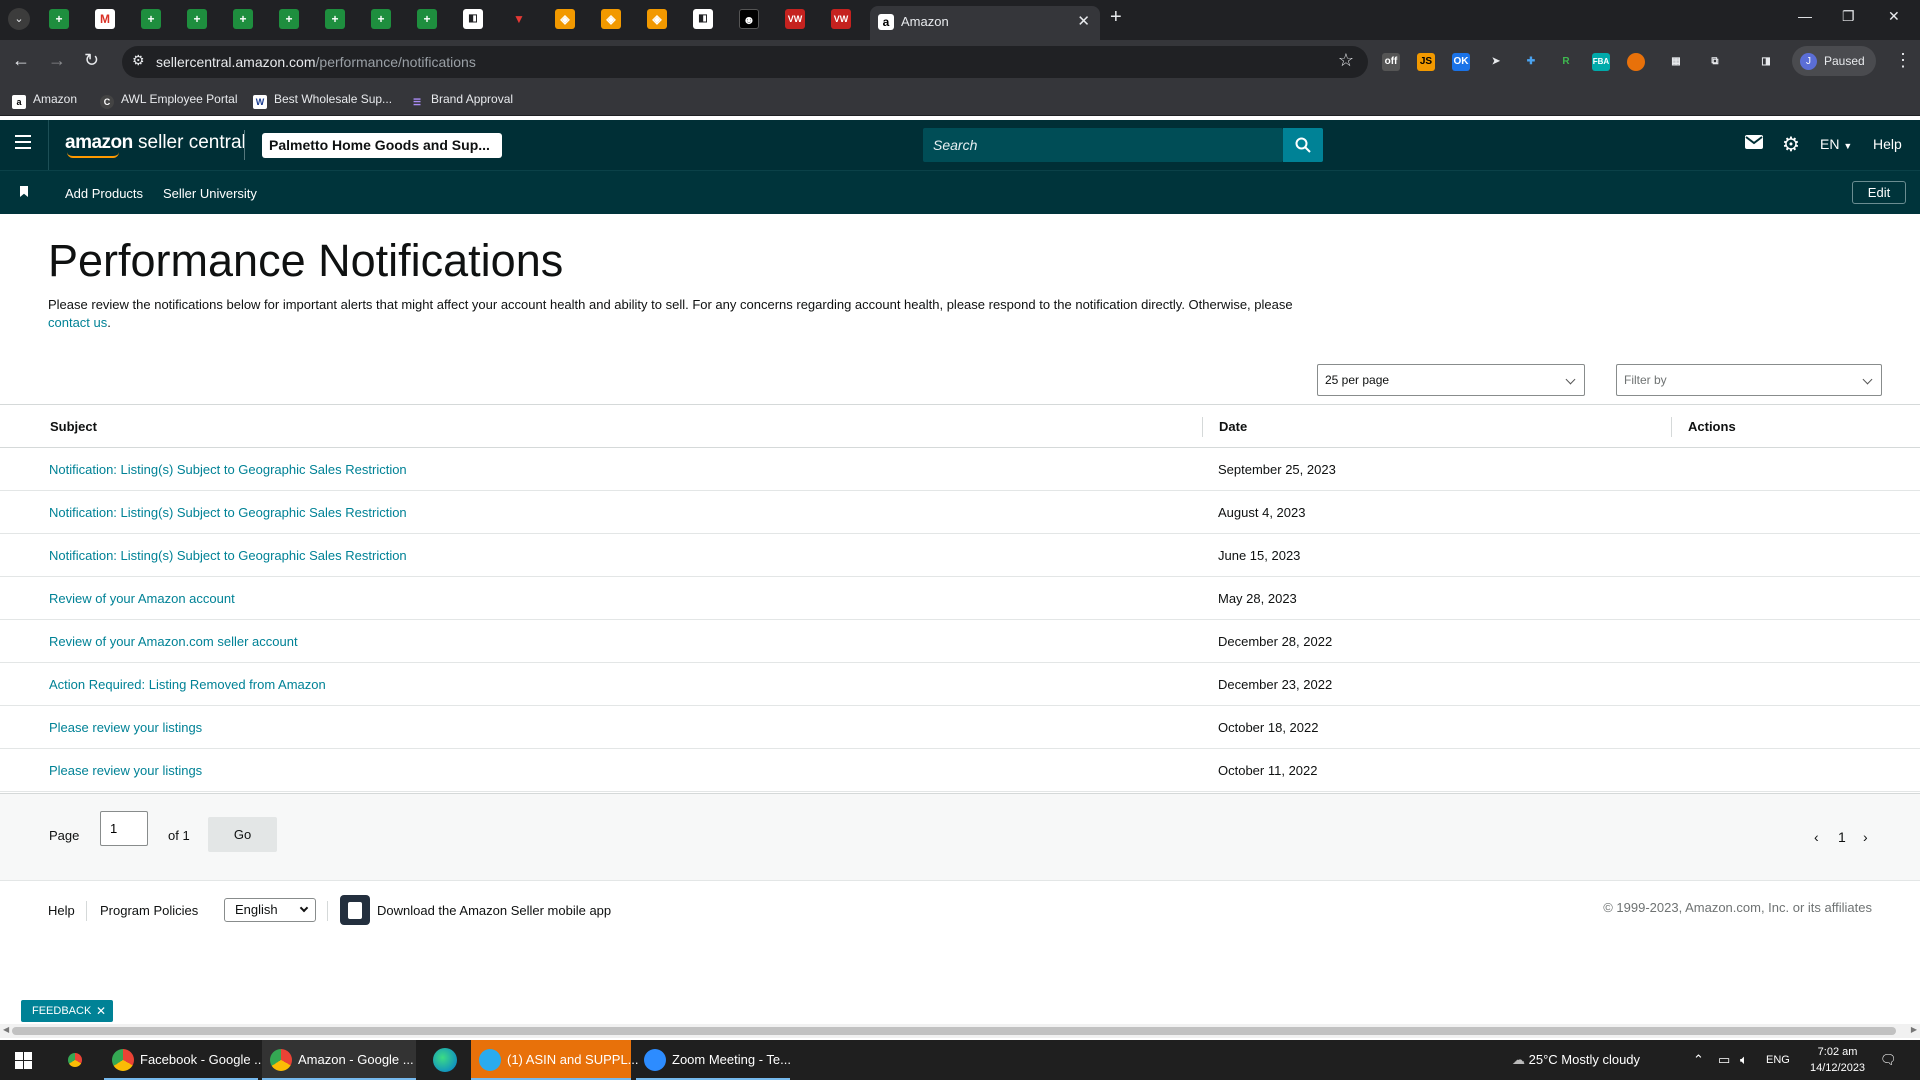 This screenshot has width=1920, height=1080. Describe the element at coordinates (61, 910) in the screenshot. I see `footer-help-link: Help` at that location.